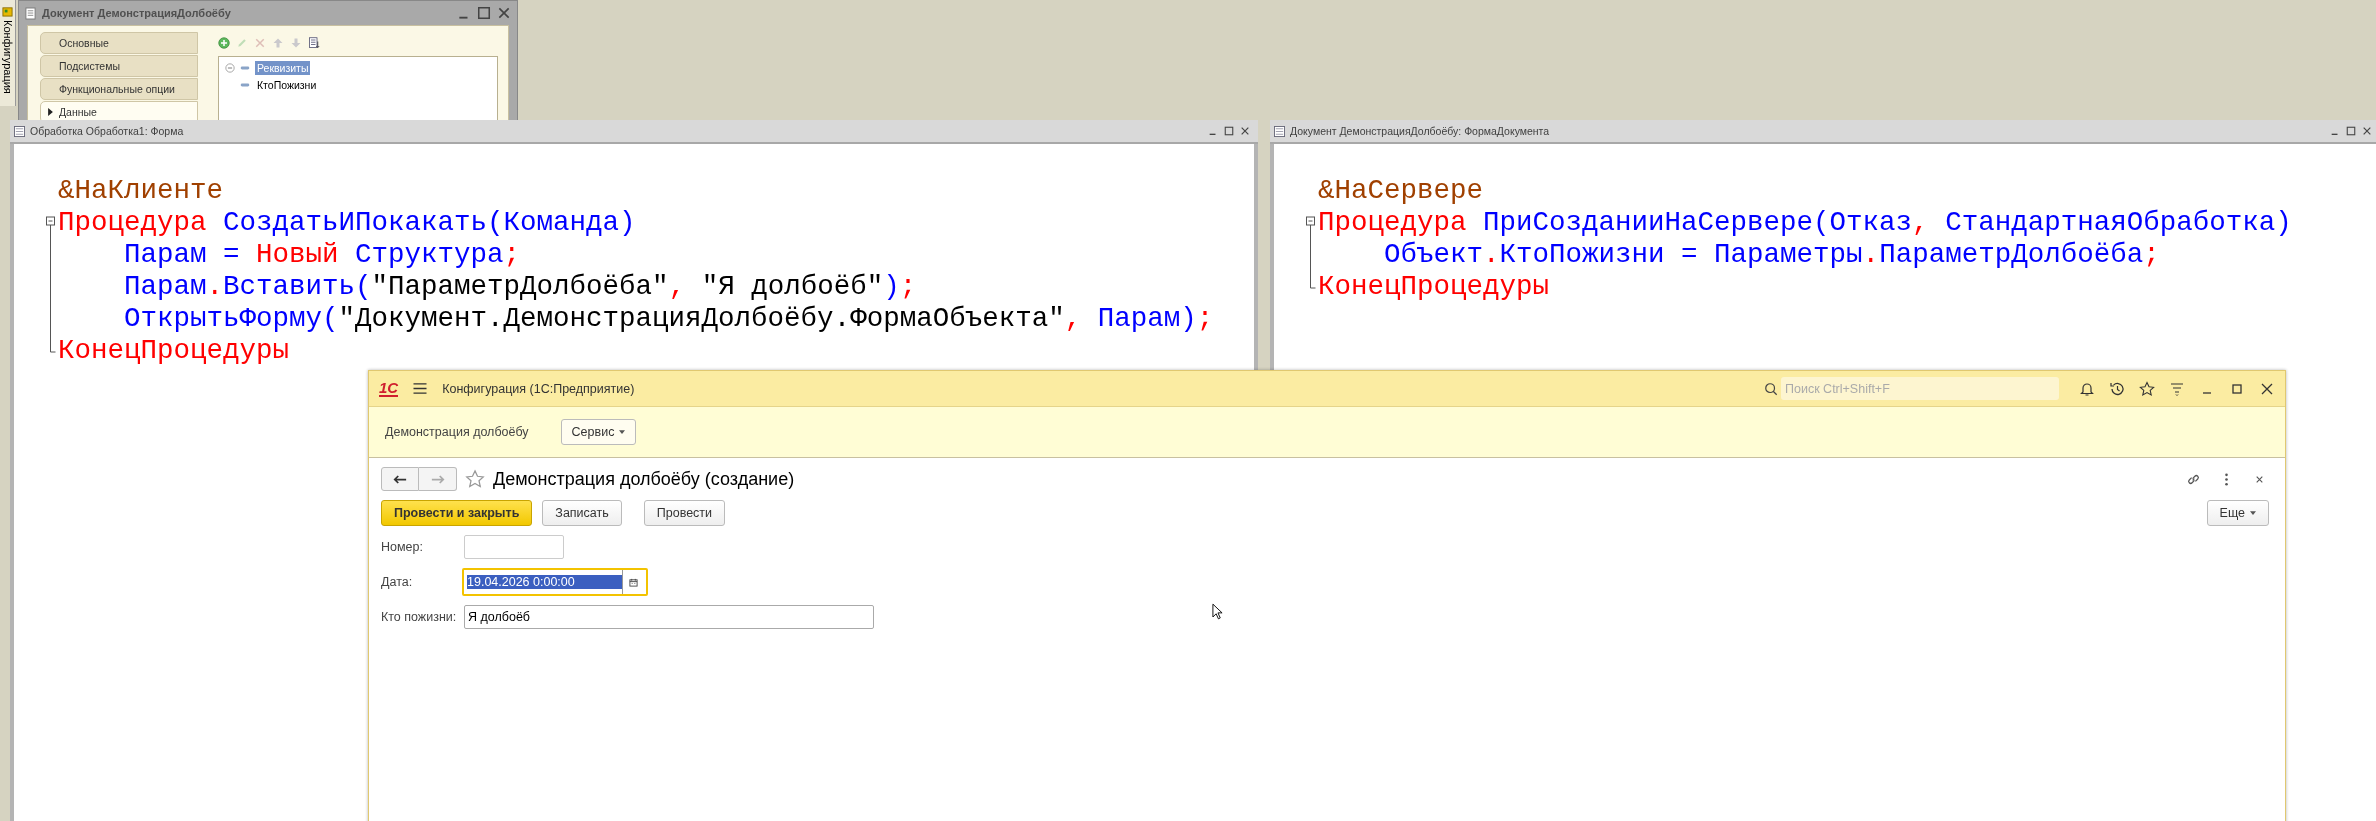 This screenshot has width=2376, height=821. What do you see at coordinates (684, 513) in the screenshot?
I see `form-button: Провести` at bounding box center [684, 513].